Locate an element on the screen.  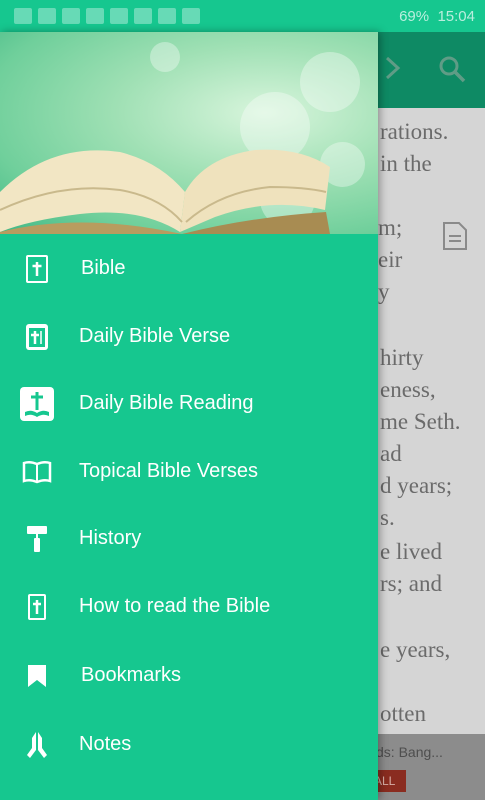
text-line: s. is located at coordinates (387, 517).